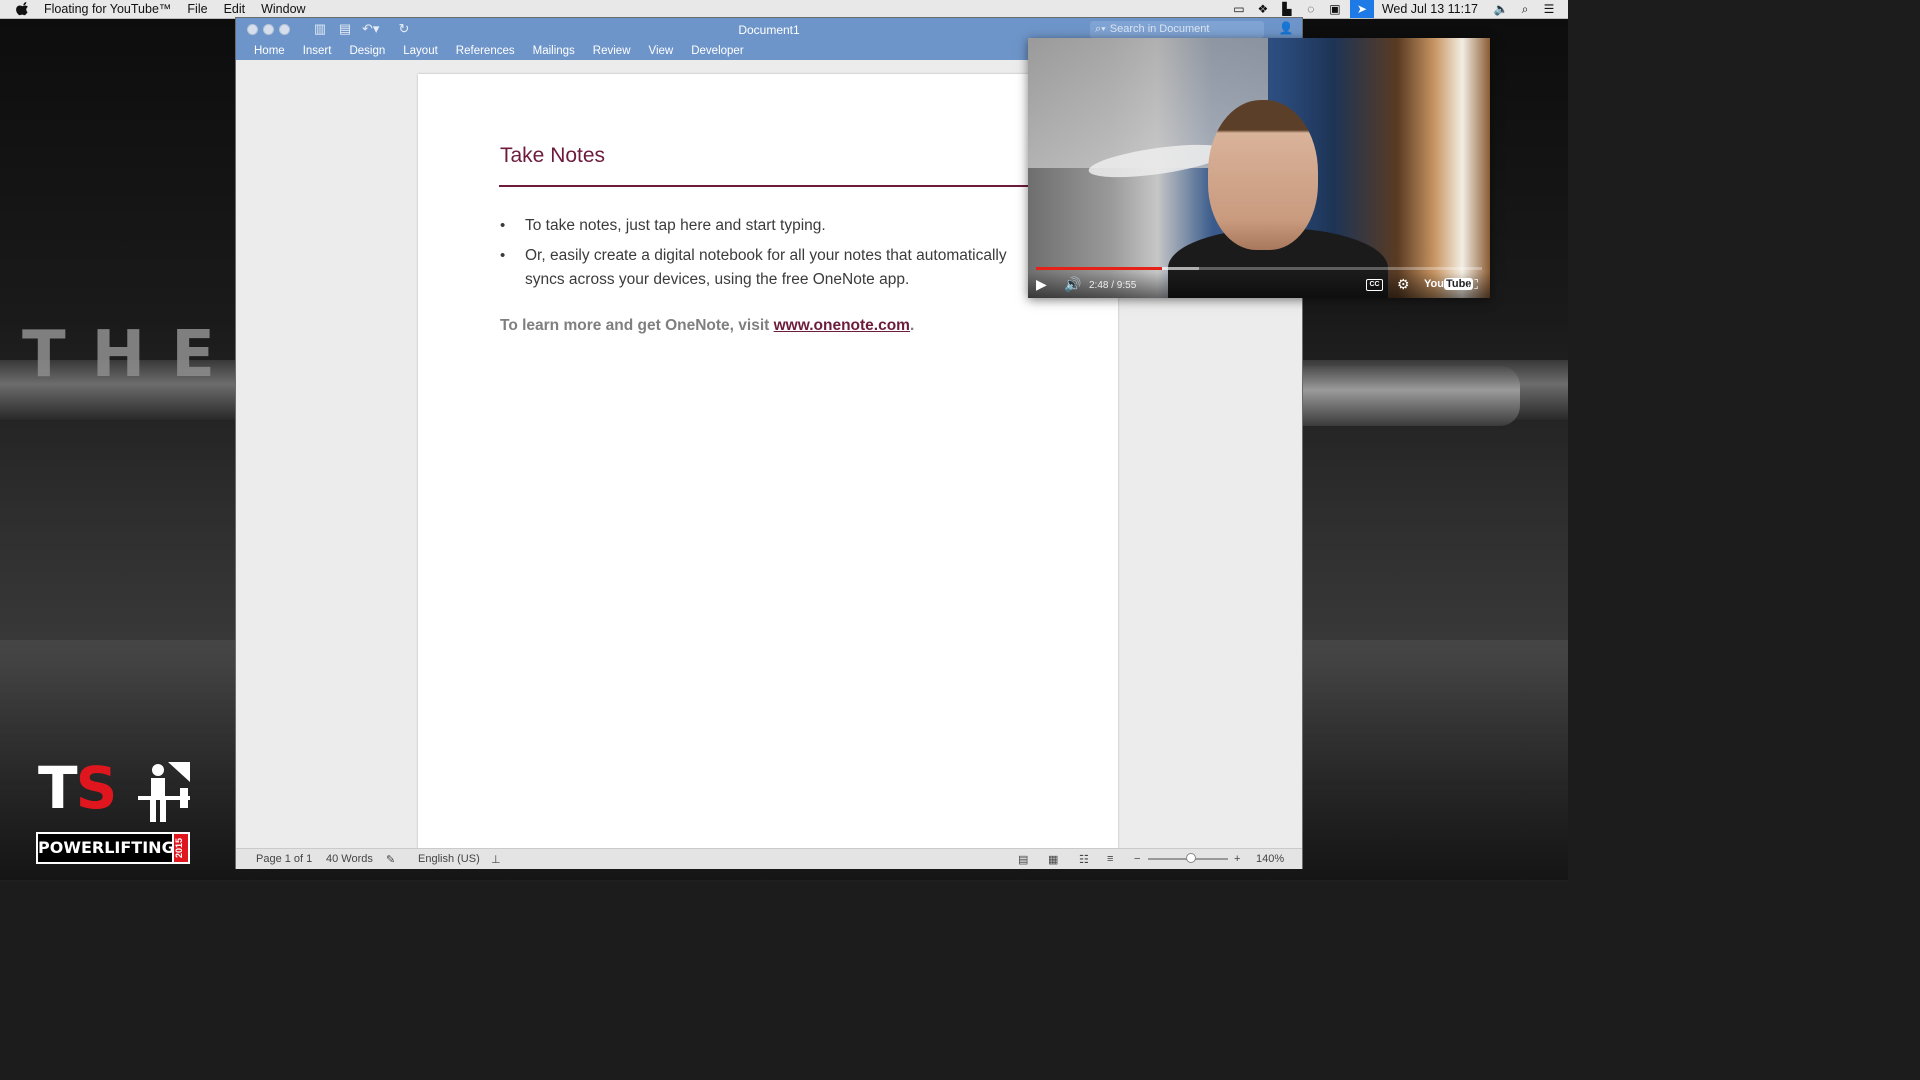 Image resolution: width=1920 pixels, height=1080 pixels. What do you see at coordinates (1053, 859) in the screenshot?
I see `web-layout-icon: ▦` at bounding box center [1053, 859].